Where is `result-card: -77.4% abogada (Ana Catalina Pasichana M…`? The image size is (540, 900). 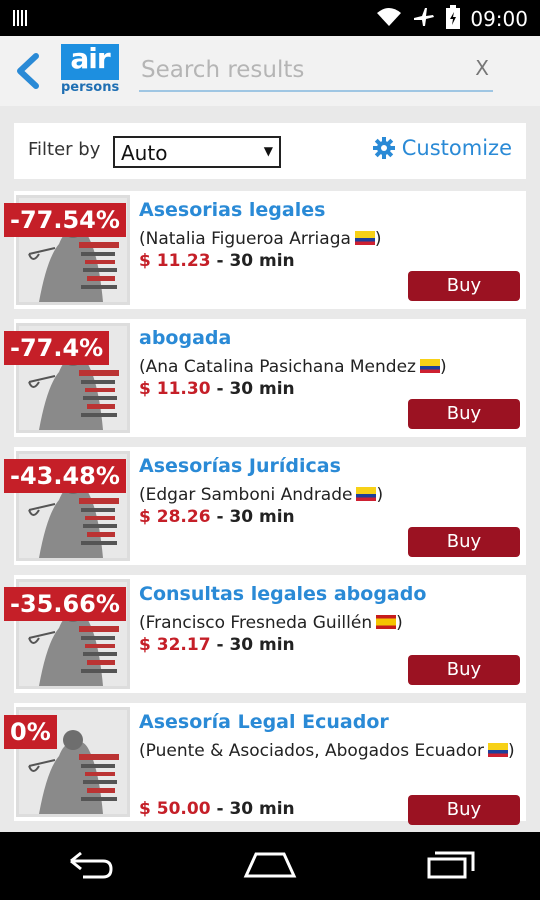 result-card: -77.4% abogada (Ana Catalina Pasichana M… is located at coordinates (265, 378).